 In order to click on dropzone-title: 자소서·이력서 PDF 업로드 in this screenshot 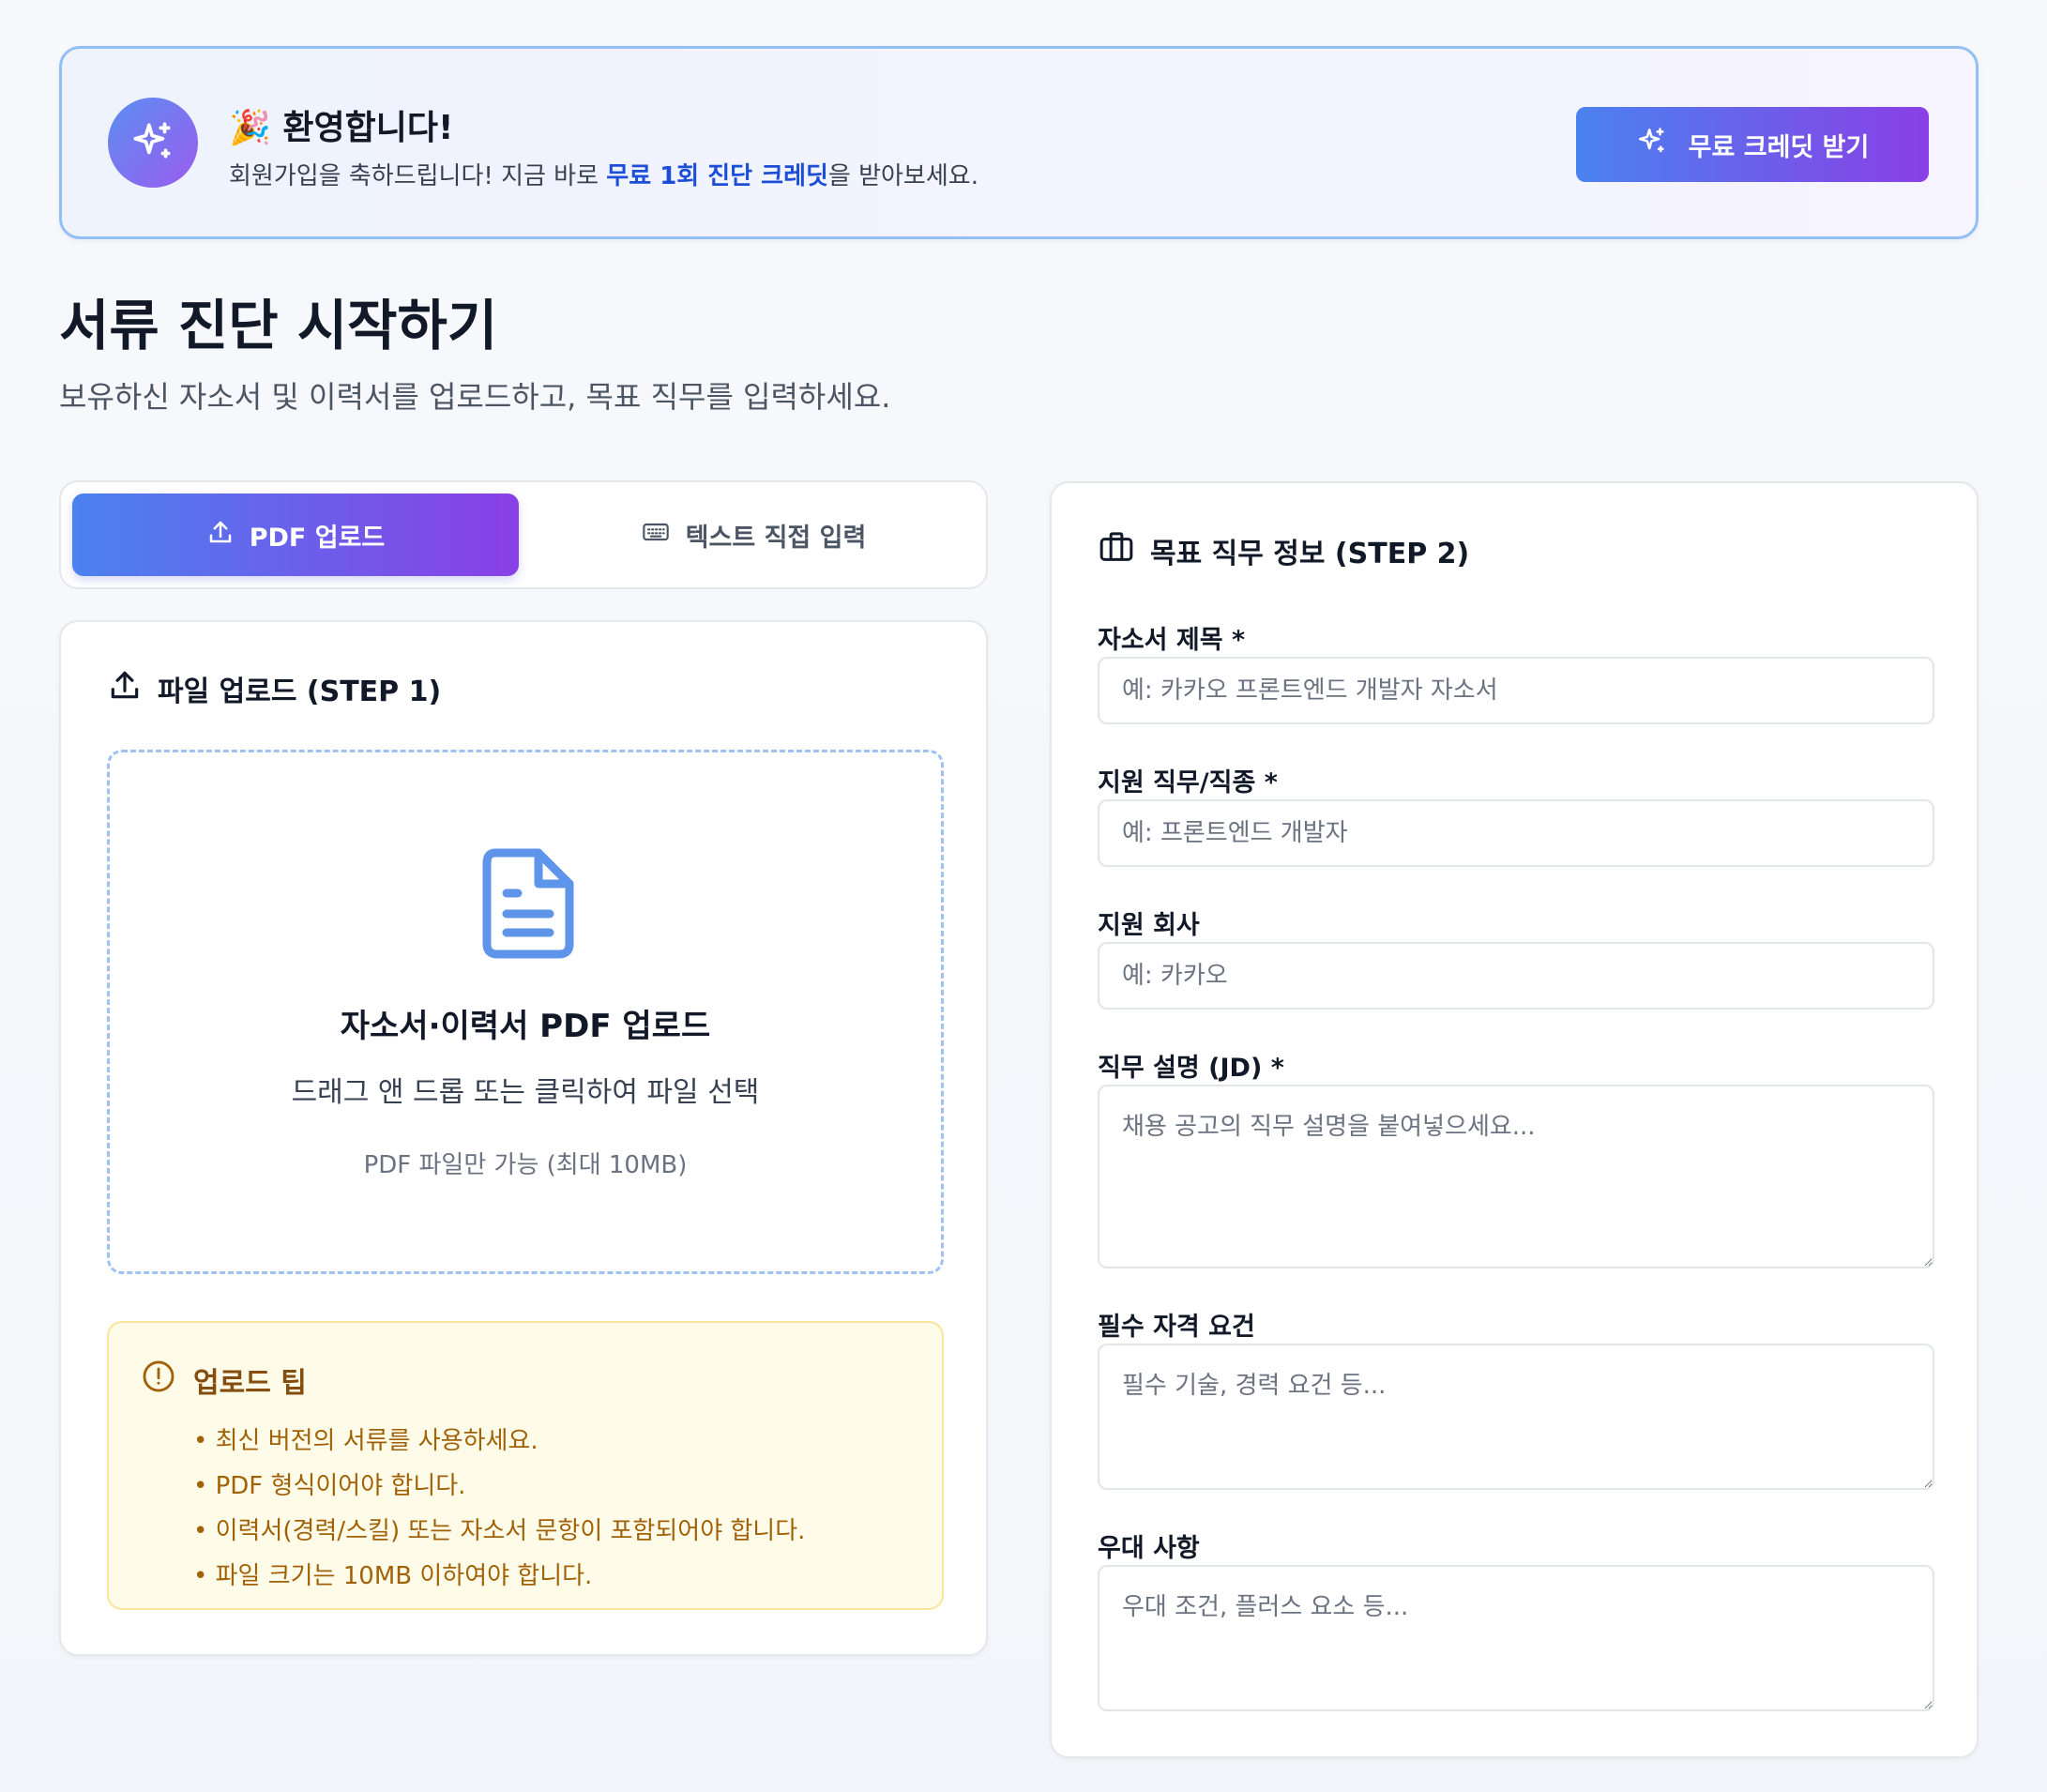, I will do `click(525, 1026)`.